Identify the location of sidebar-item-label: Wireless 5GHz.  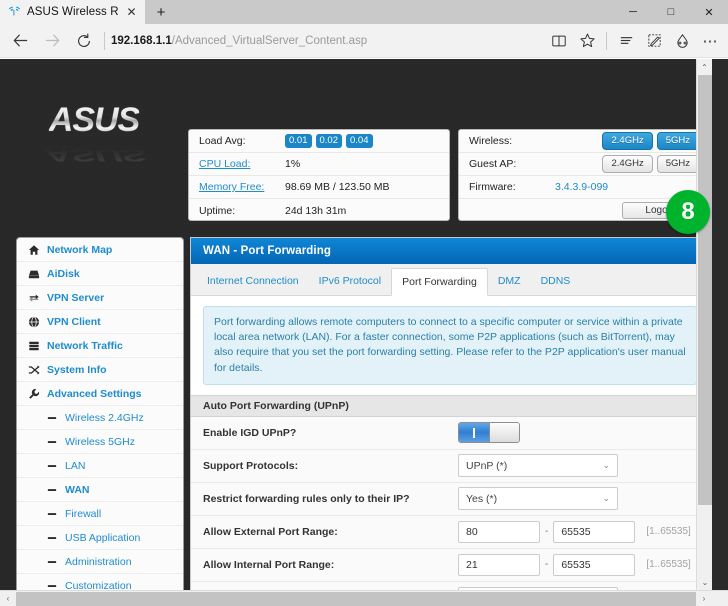
(100, 441).